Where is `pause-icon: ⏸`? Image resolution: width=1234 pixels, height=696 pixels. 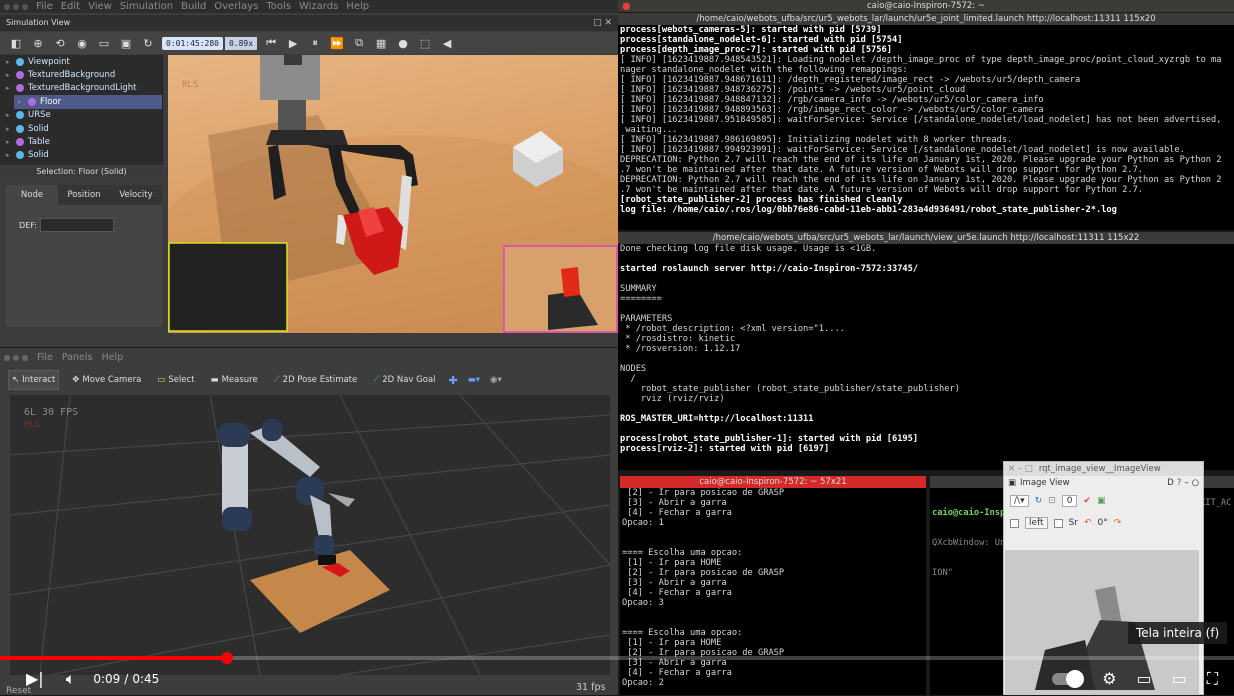
pause-icon: ⏸ is located at coordinates (315, 43).